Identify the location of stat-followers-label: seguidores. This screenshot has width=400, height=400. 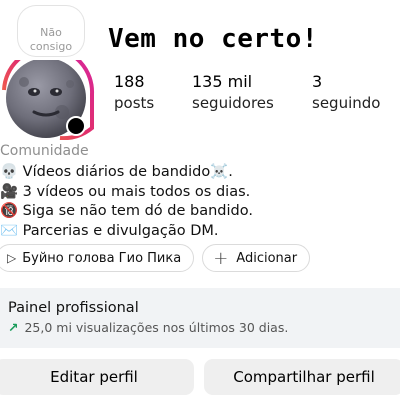
(233, 103).